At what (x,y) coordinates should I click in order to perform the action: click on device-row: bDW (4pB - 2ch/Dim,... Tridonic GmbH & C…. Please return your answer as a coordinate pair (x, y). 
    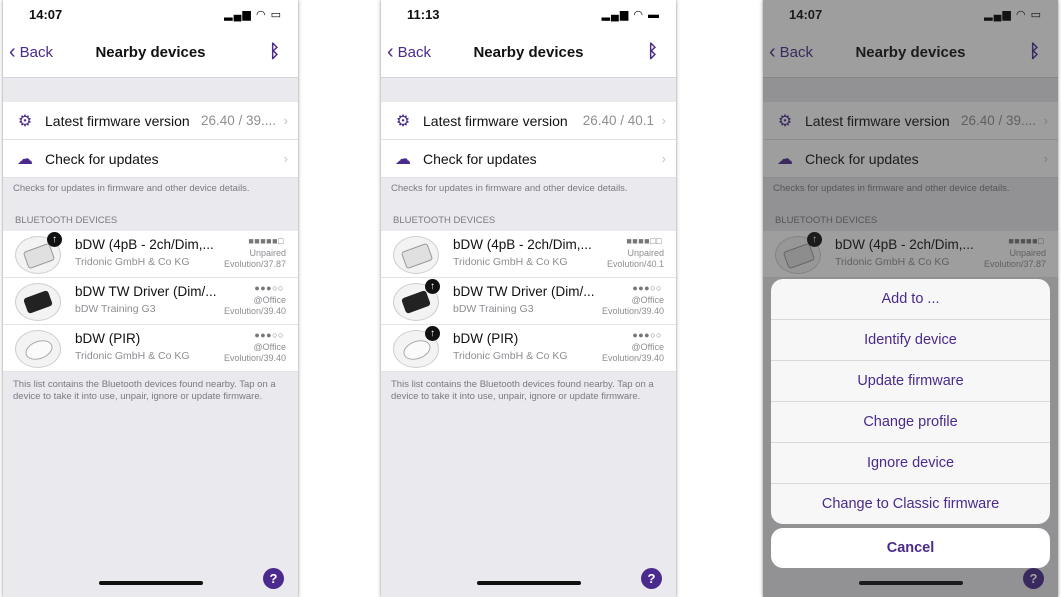
    Looking at the image, I should click on (528, 254).